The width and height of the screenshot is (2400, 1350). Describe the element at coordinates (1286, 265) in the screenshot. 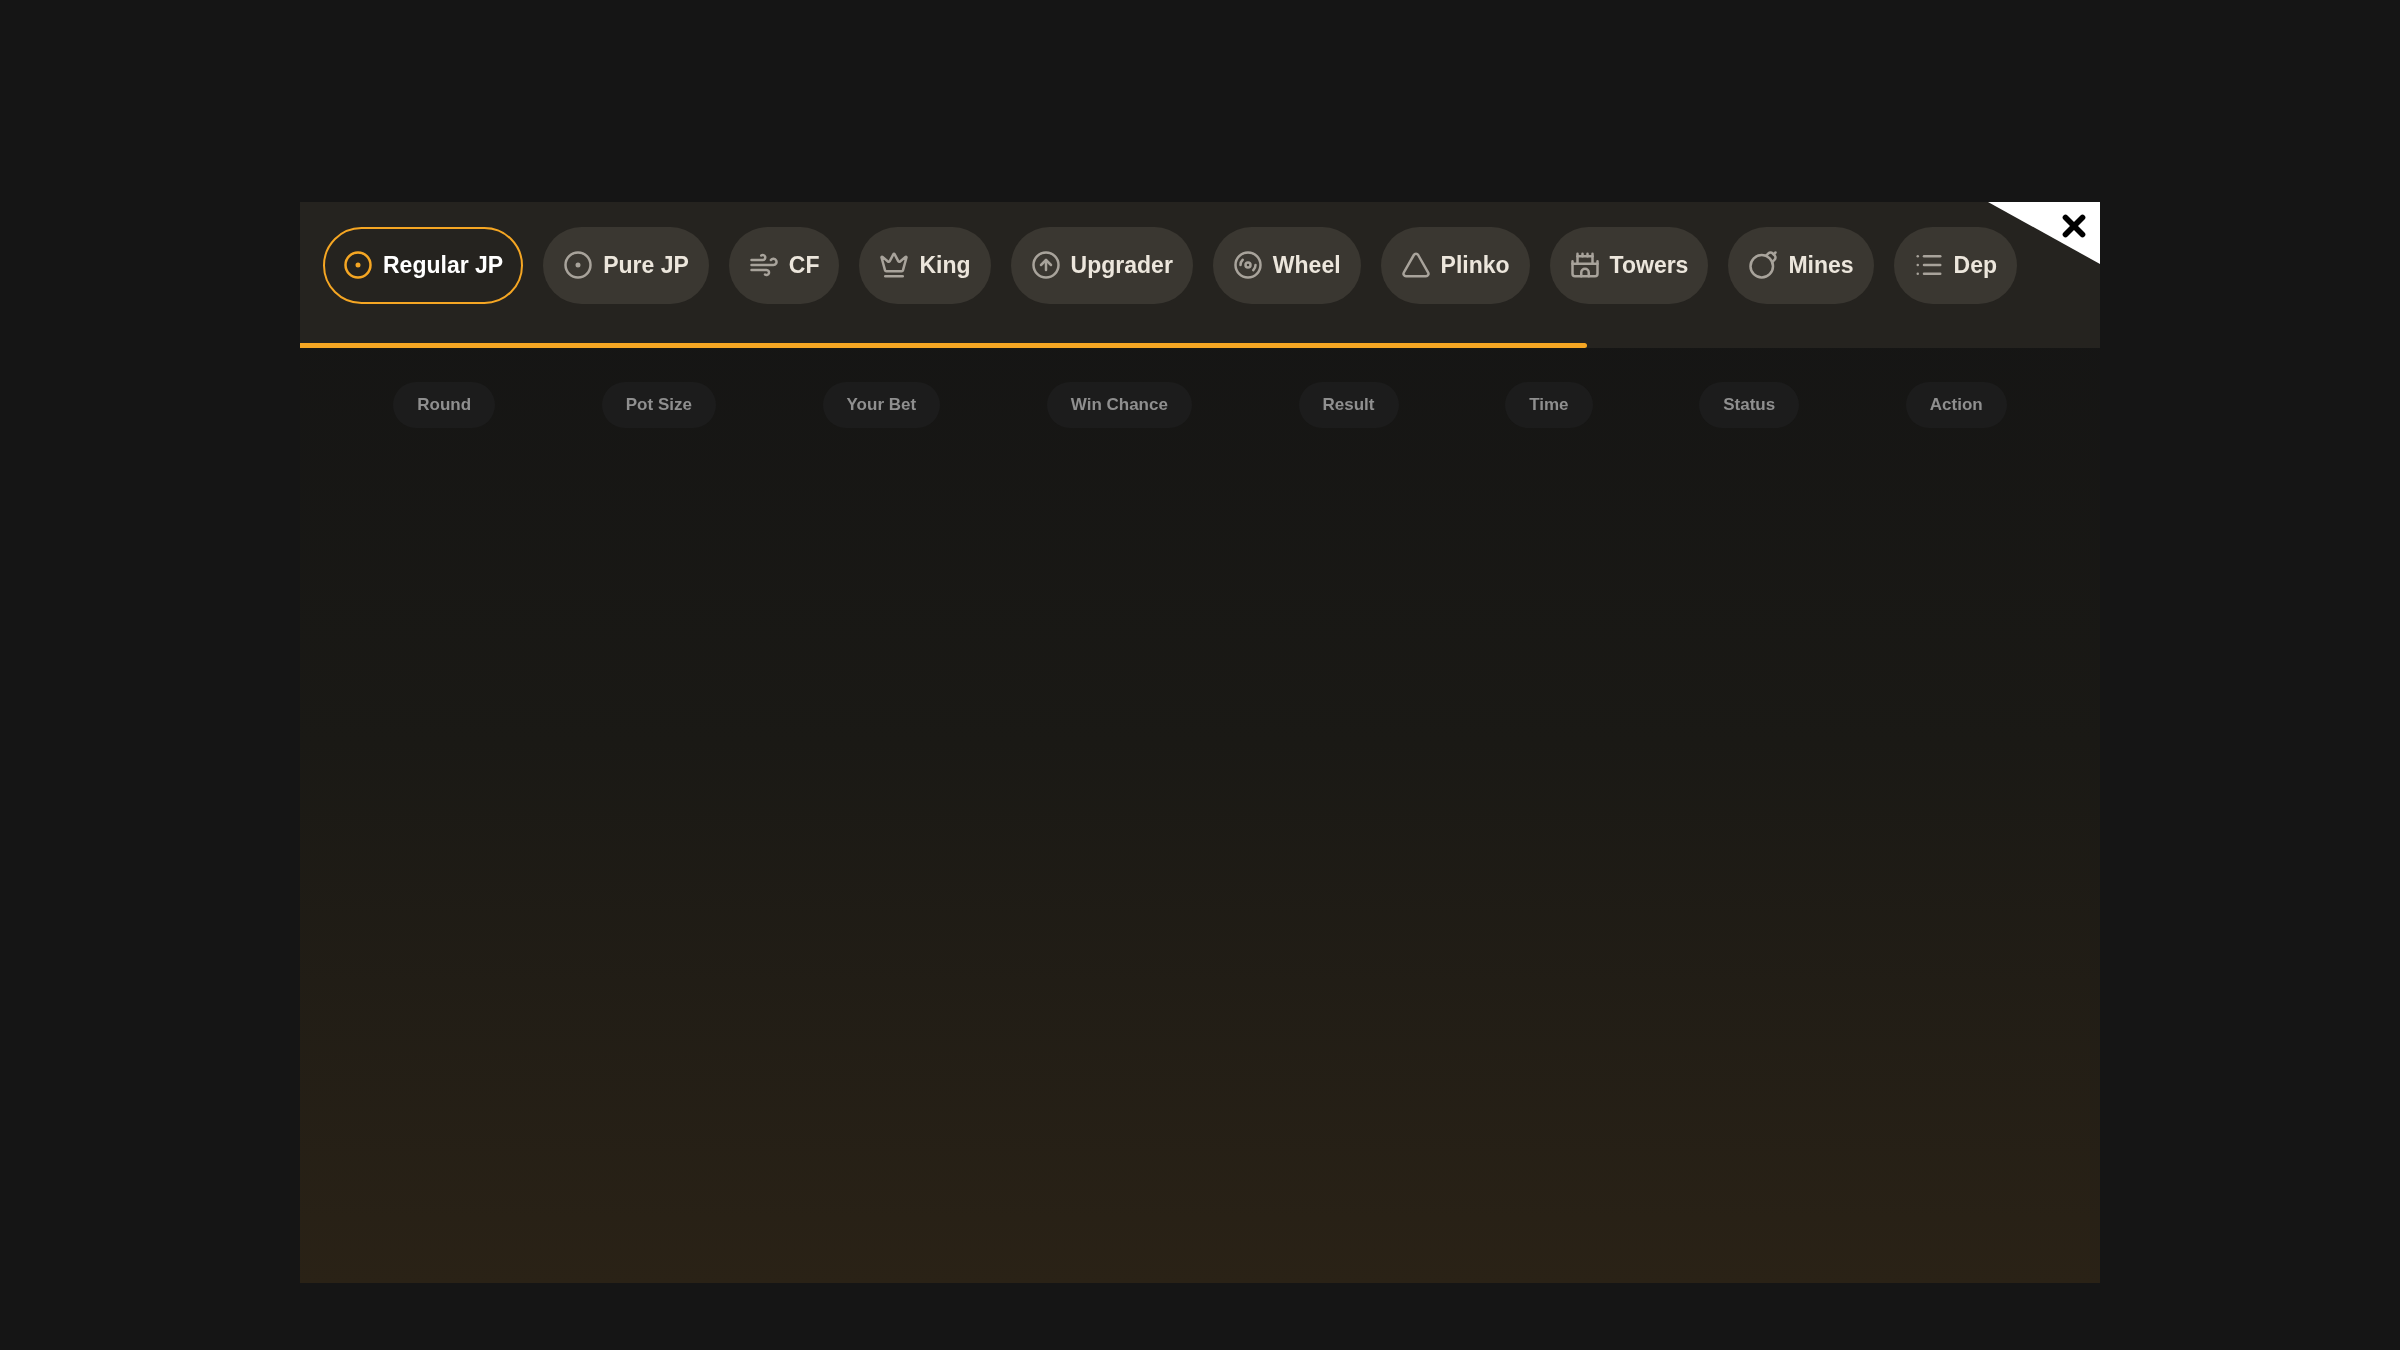

I see `game-tab: Wheel` at that location.